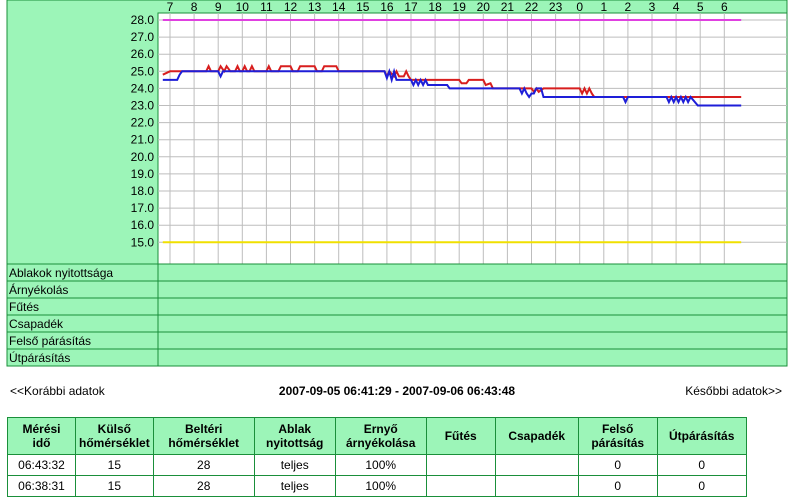 The width and height of the screenshot is (794, 502). I want to click on status-row-label: Ablakok nyitottsága, so click(61, 273).